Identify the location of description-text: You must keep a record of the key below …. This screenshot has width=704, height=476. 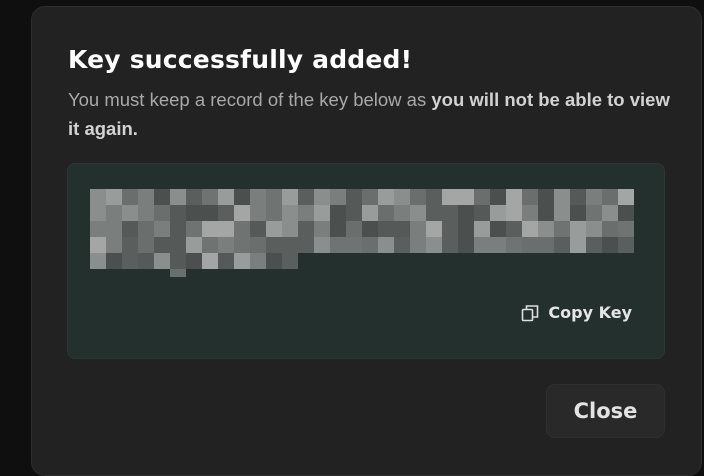
(250, 99).